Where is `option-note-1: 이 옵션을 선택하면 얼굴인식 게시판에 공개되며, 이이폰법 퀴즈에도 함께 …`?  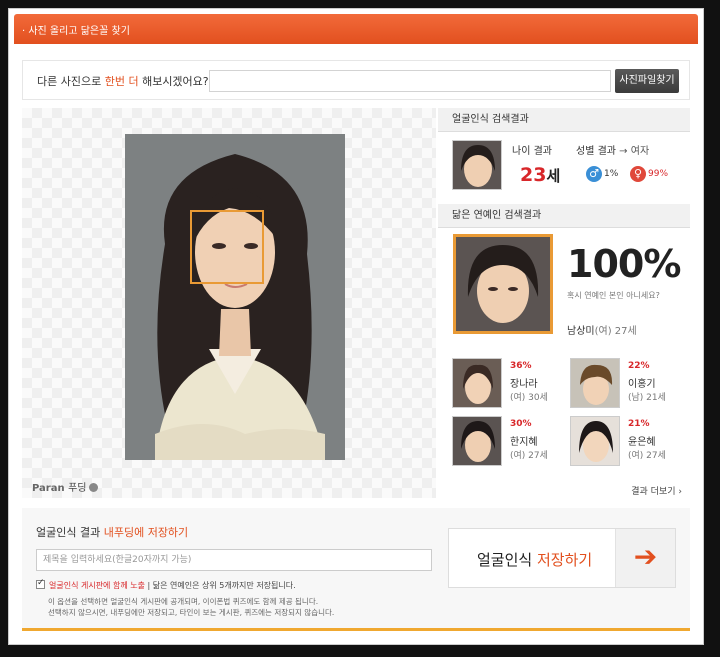 option-note-1: 이 옵션을 선택하면 얼굴인식 게시판에 공개되며, 이이폰법 퀴즈에도 함께 … is located at coordinates (183, 601).